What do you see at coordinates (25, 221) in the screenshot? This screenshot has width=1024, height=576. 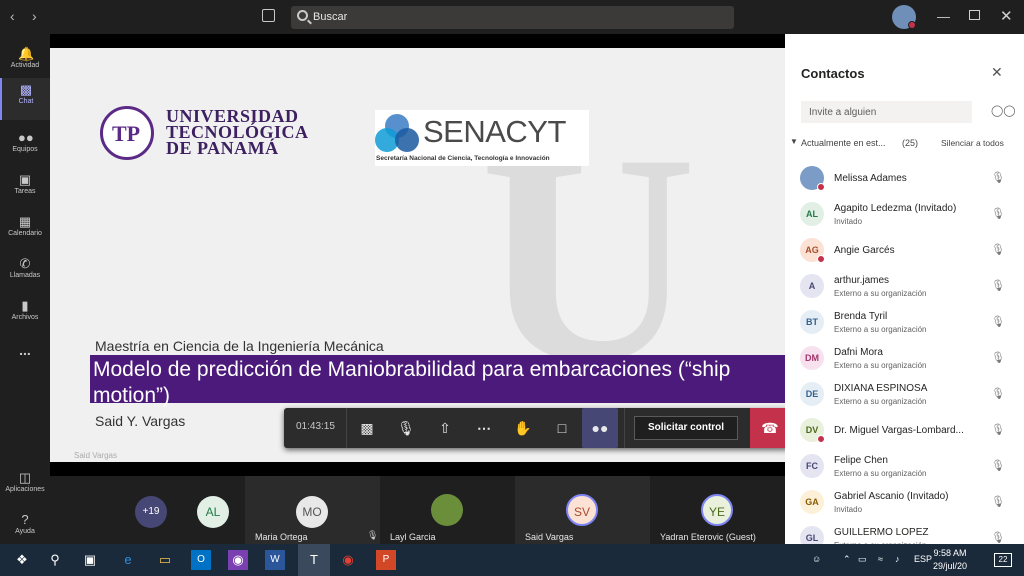 I see `calendar-icon: ▦` at bounding box center [25, 221].